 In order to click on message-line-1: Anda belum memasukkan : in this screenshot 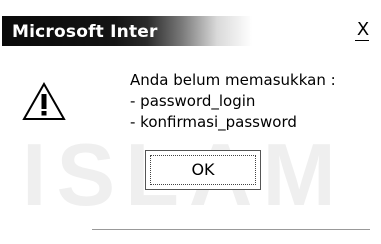, I will do `click(233, 80)`.